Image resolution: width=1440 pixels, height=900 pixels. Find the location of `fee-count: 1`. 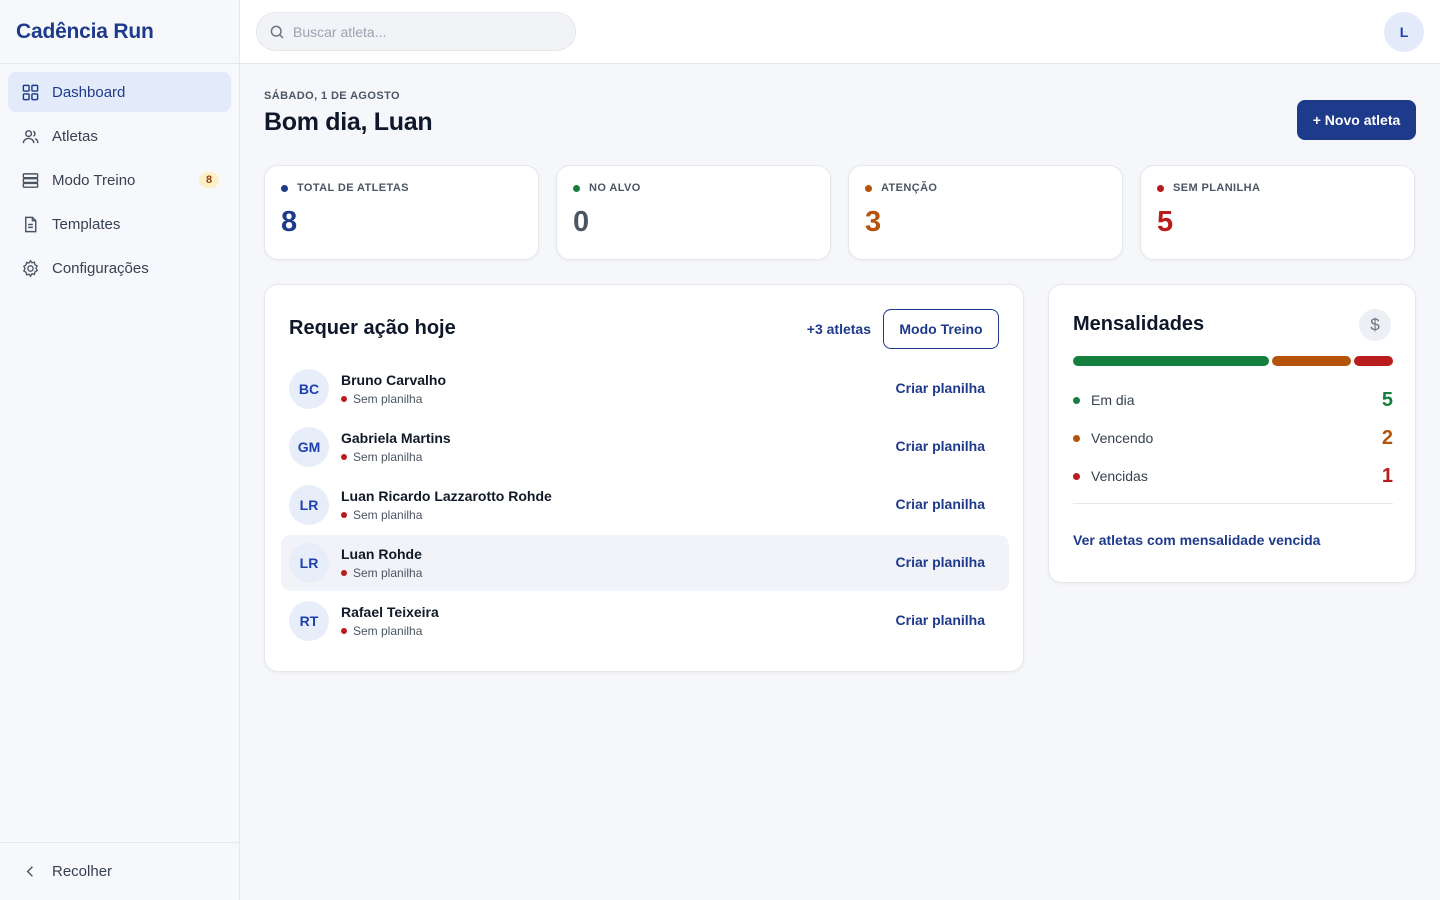

fee-count: 1 is located at coordinates (1387, 475).